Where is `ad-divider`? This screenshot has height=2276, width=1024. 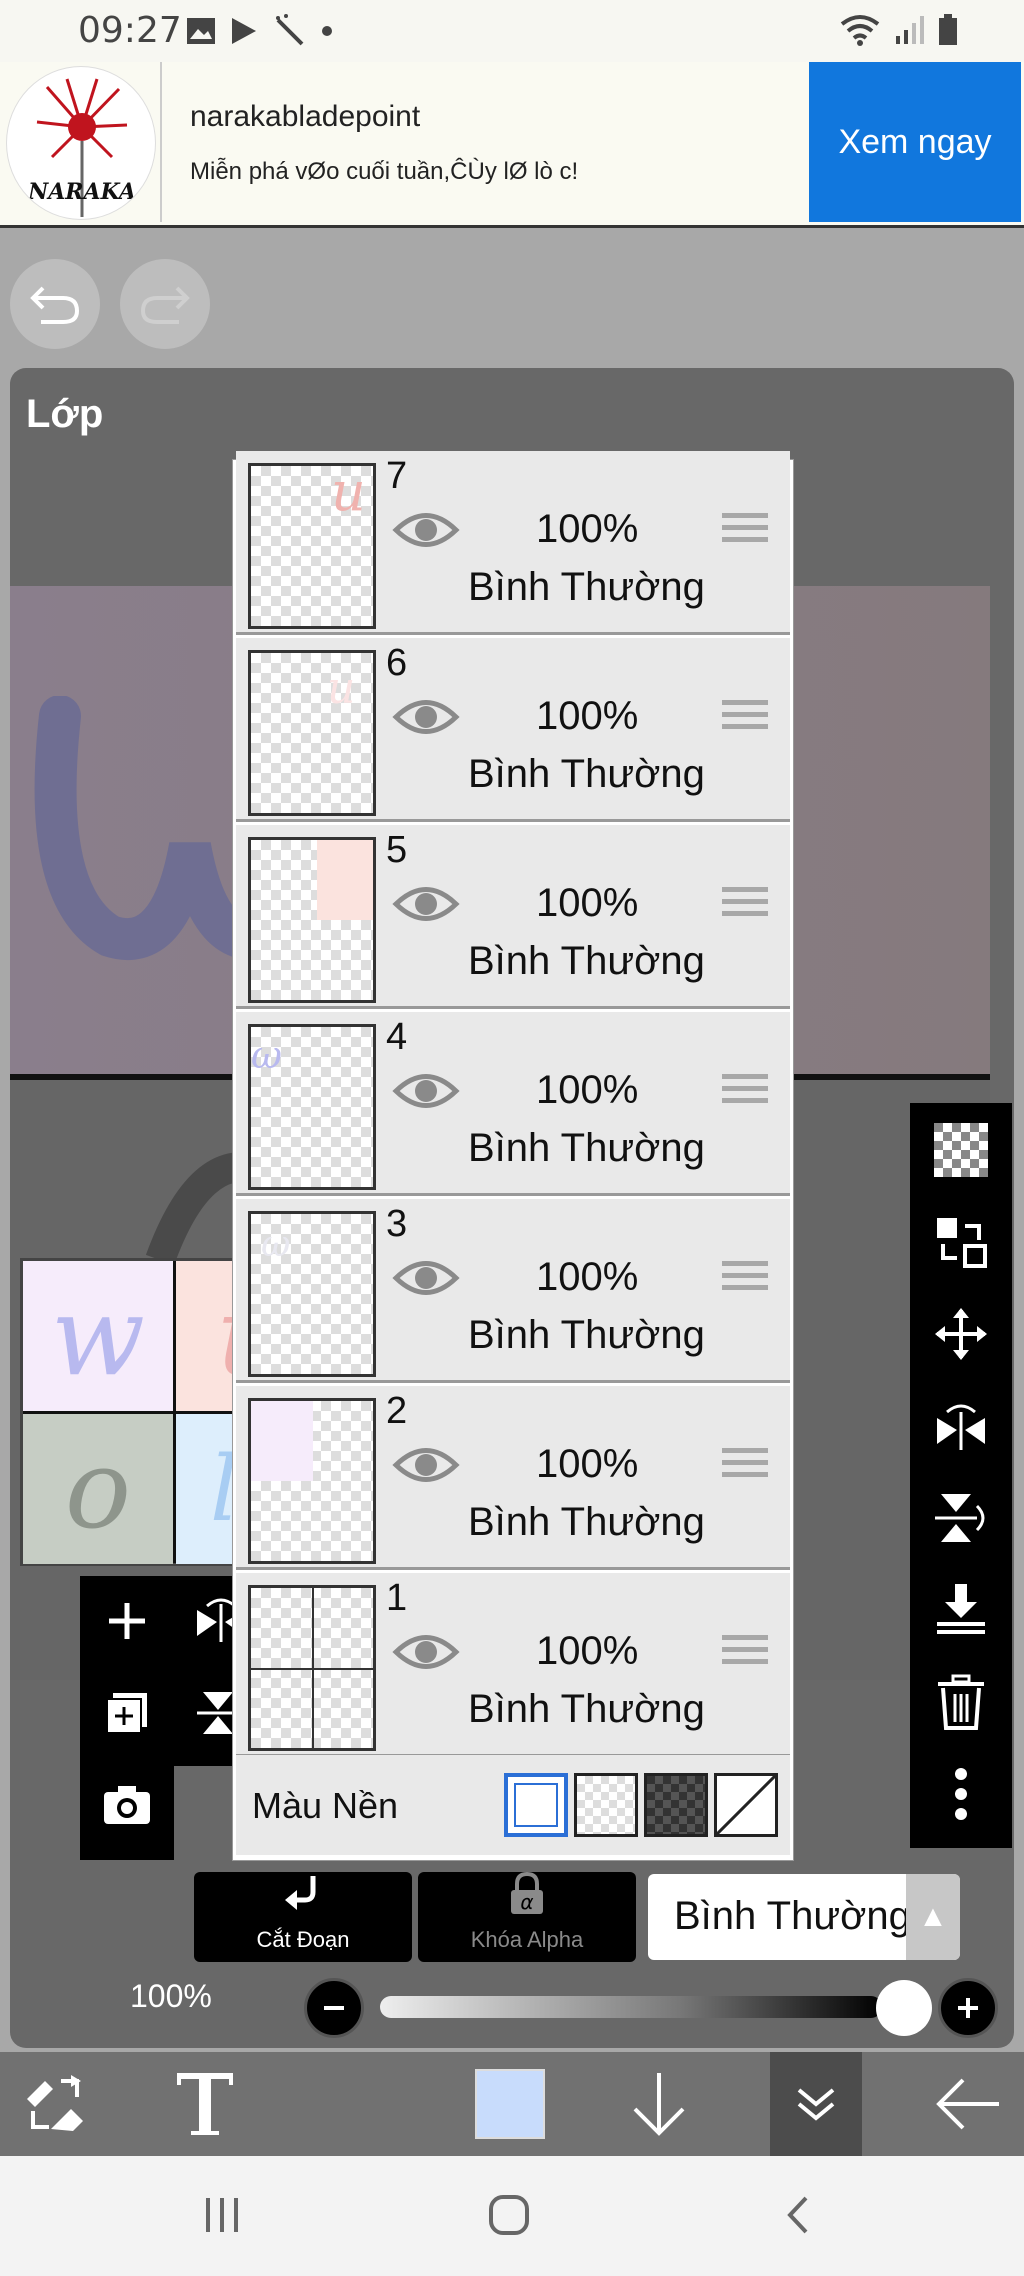
ad-divider is located at coordinates (161, 142).